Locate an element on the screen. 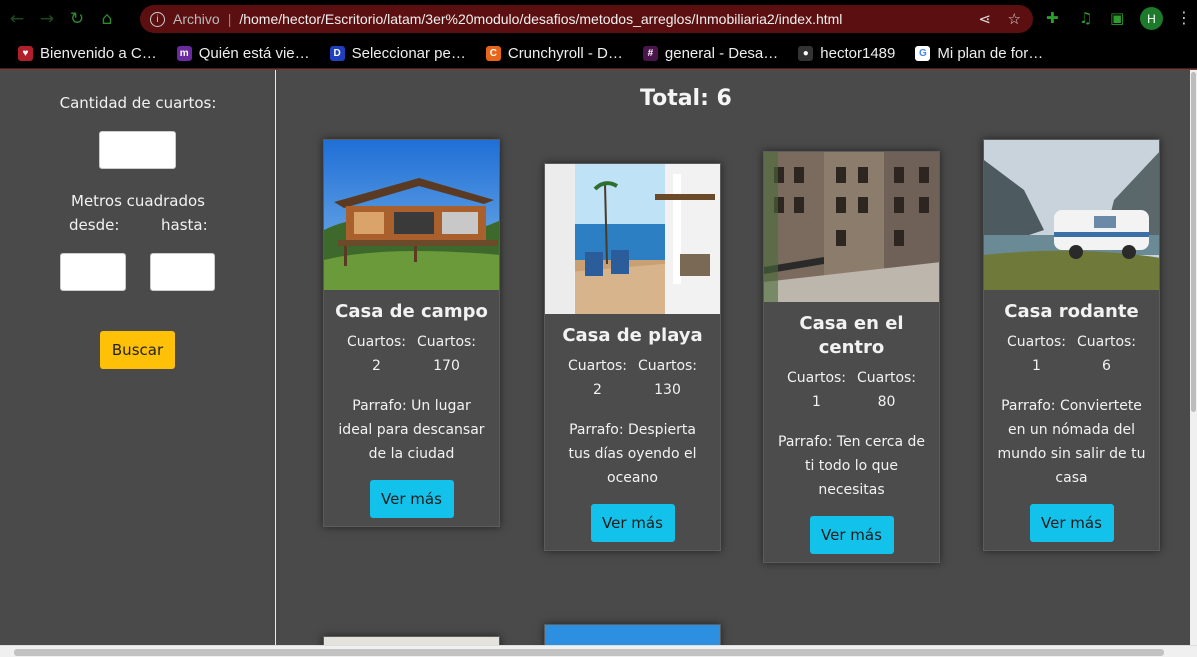 This screenshot has width=1197, height=657. total-heading: Total: 6 is located at coordinates (686, 98).